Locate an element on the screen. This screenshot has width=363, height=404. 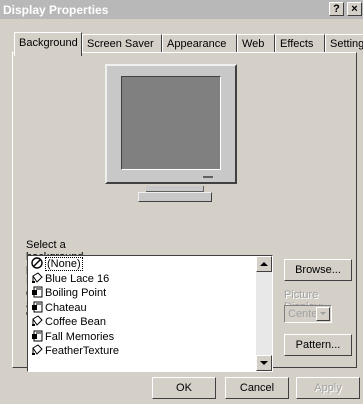
scroll-down-button is located at coordinates (264, 363).